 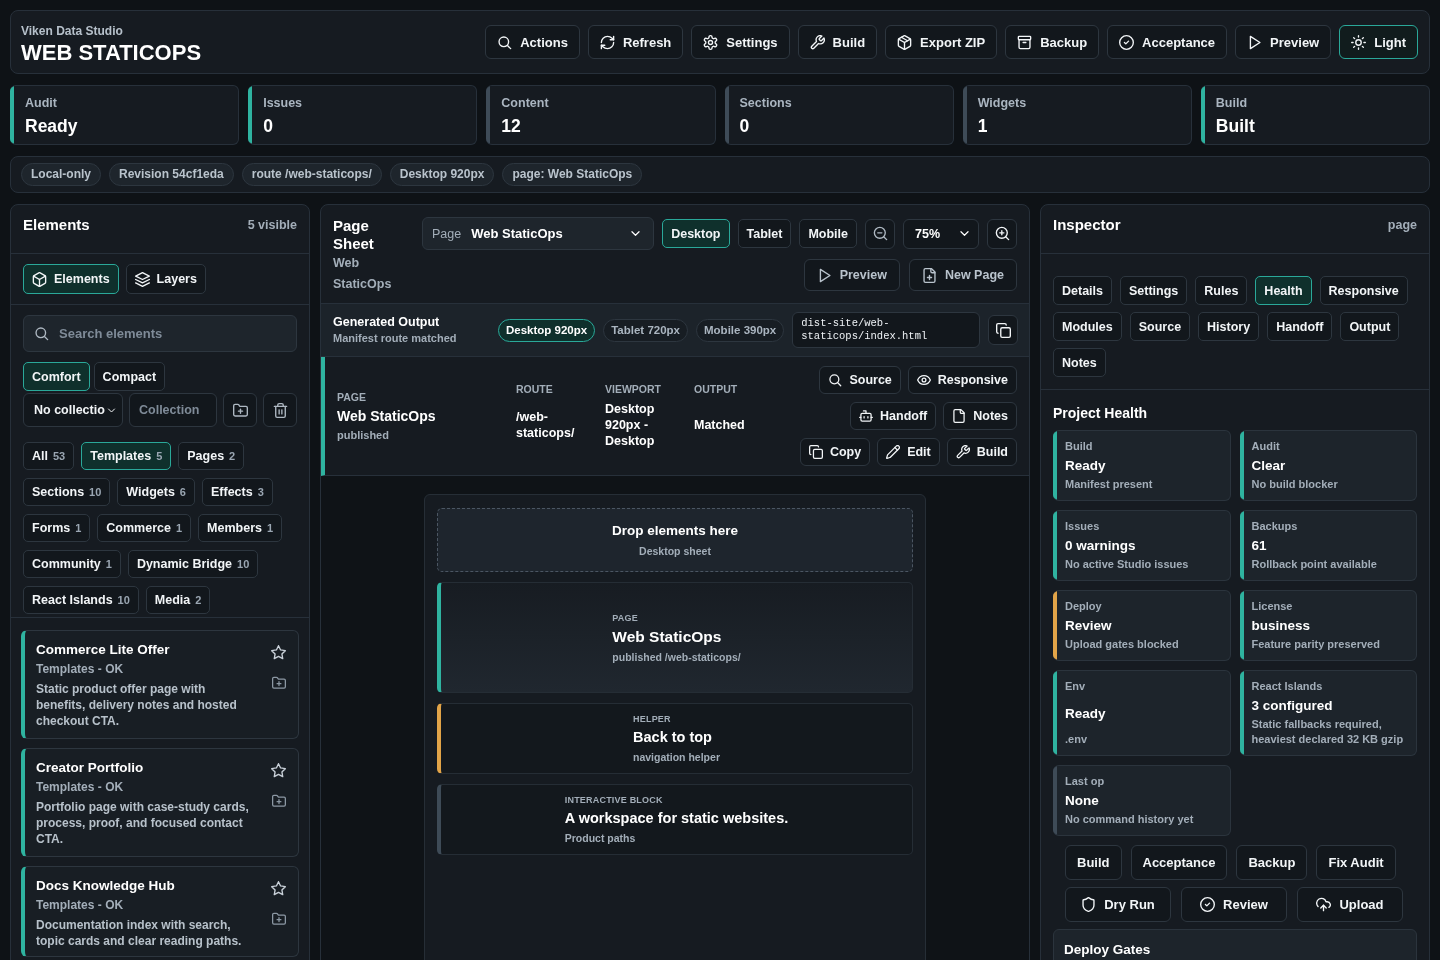 I want to click on stat-value: Built, so click(x=1235, y=126).